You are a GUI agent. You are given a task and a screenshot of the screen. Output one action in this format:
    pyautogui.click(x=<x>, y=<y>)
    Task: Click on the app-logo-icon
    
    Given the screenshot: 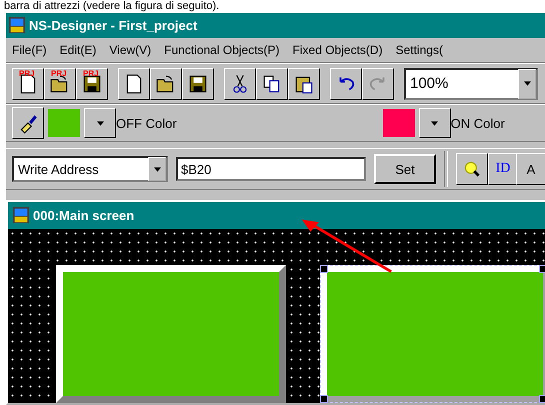 What is the action you would take?
    pyautogui.click(x=17, y=25)
    